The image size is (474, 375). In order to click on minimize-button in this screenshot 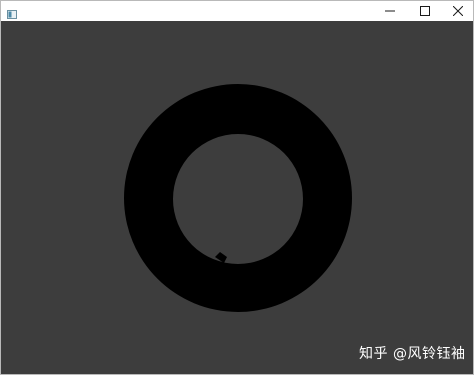, I will do `click(390, 11)`.